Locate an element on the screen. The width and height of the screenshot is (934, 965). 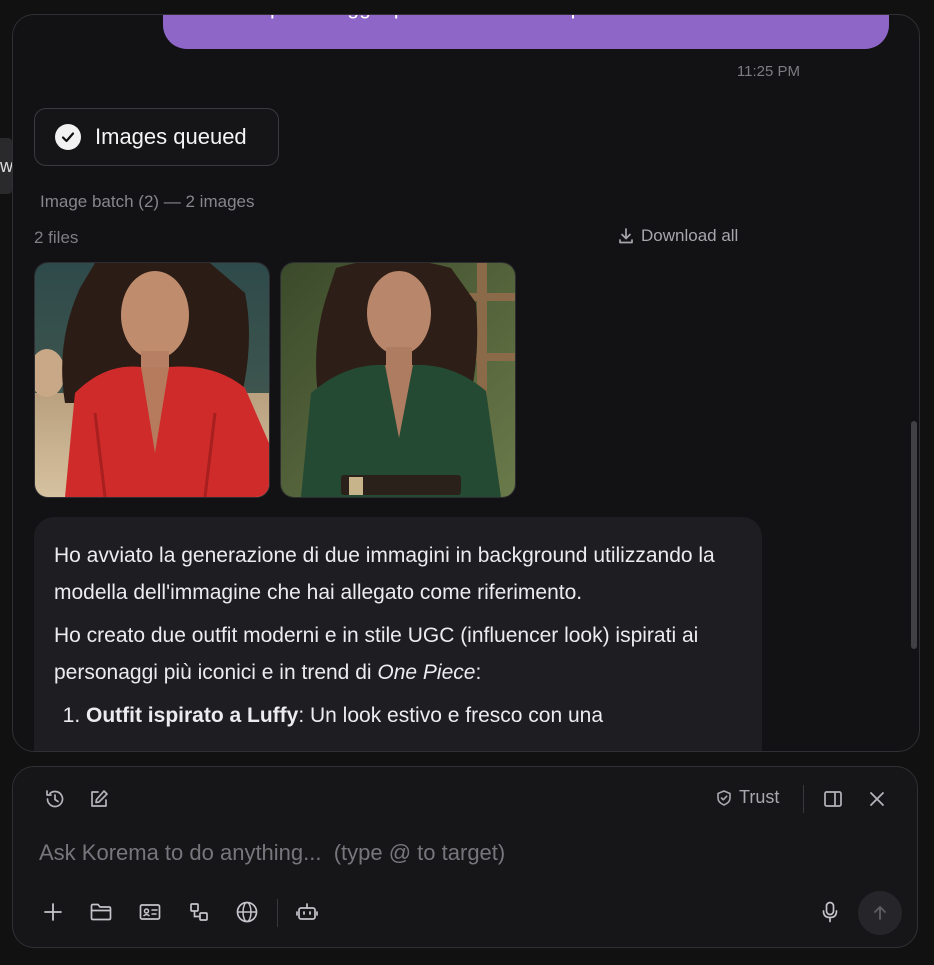
bot-icon is located at coordinates (307, 912).